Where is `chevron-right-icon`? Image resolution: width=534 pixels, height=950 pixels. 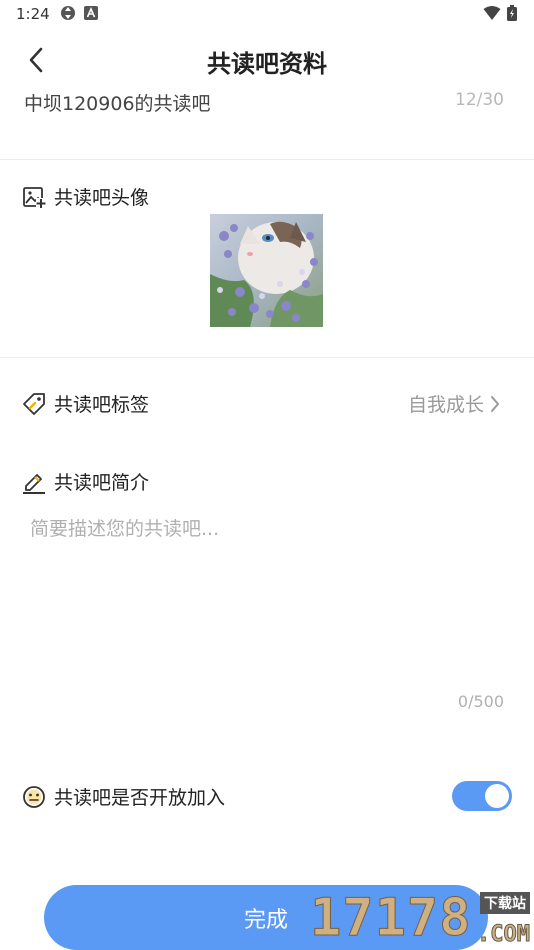
chevron-right-icon is located at coordinates (495, 403).